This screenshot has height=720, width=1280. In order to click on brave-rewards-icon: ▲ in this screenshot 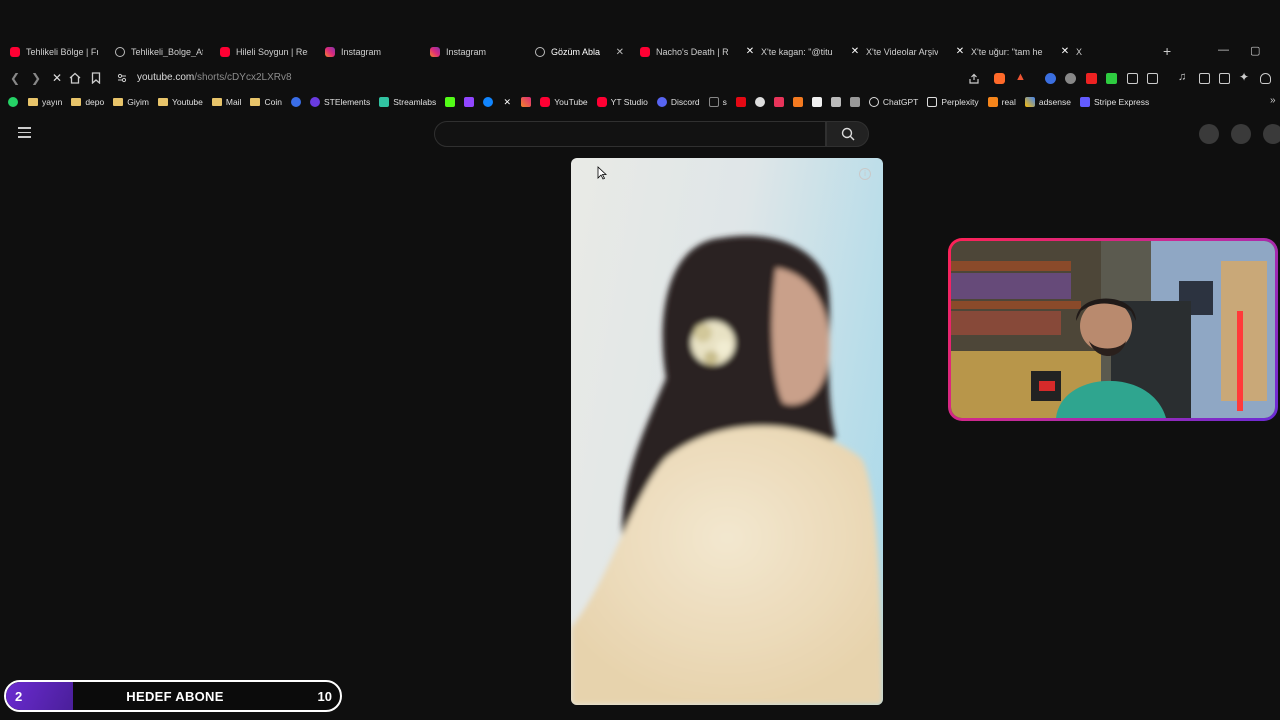, I will do `click(1020, 77)`.